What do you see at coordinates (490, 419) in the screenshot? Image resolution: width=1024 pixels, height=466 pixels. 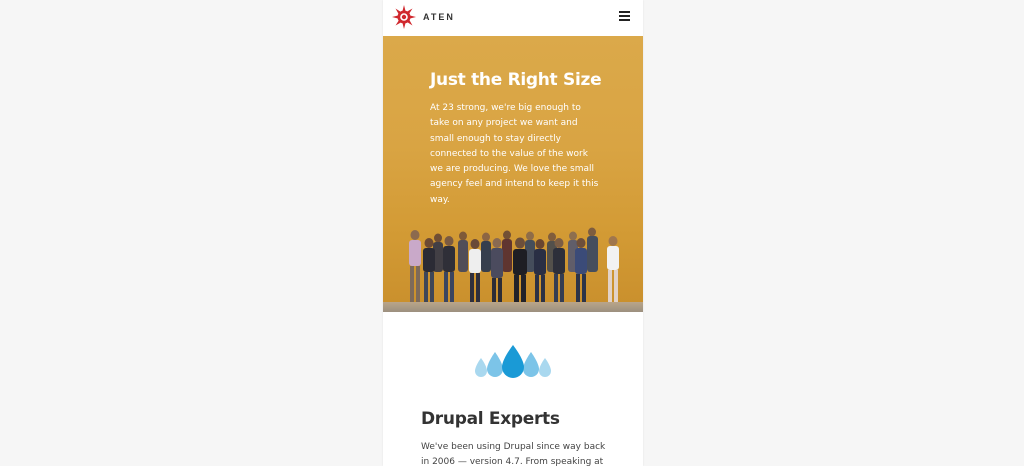 I see `drupal-experts-title: Drupal Experts` at bounding box center [490, 419].